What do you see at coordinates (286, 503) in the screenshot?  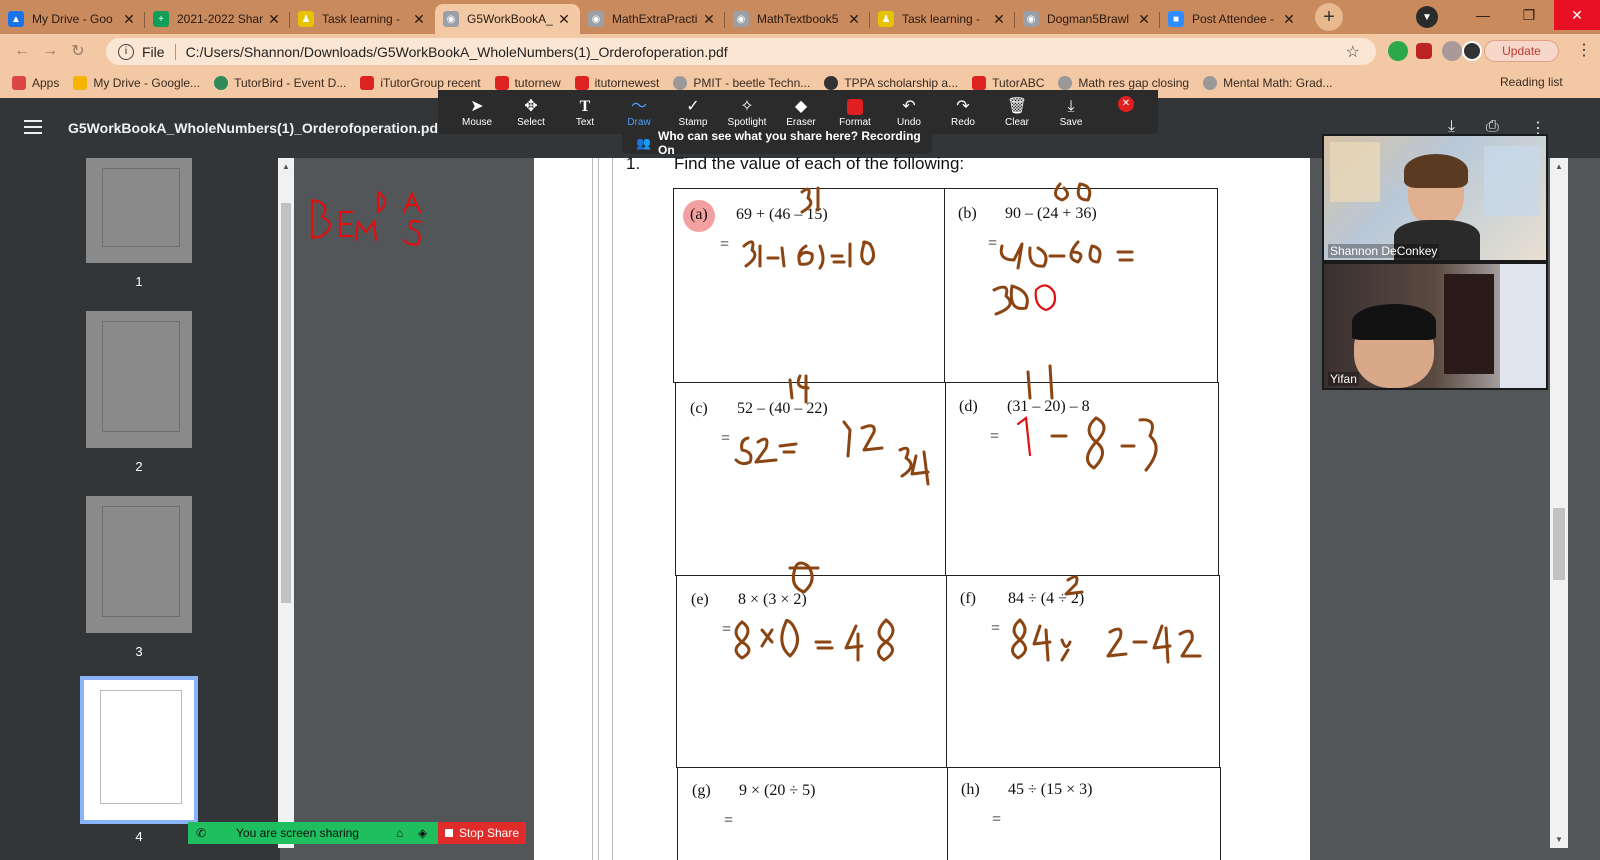 I see `sidebar-scrollbar: ▲` at bounding box center [286, 503].